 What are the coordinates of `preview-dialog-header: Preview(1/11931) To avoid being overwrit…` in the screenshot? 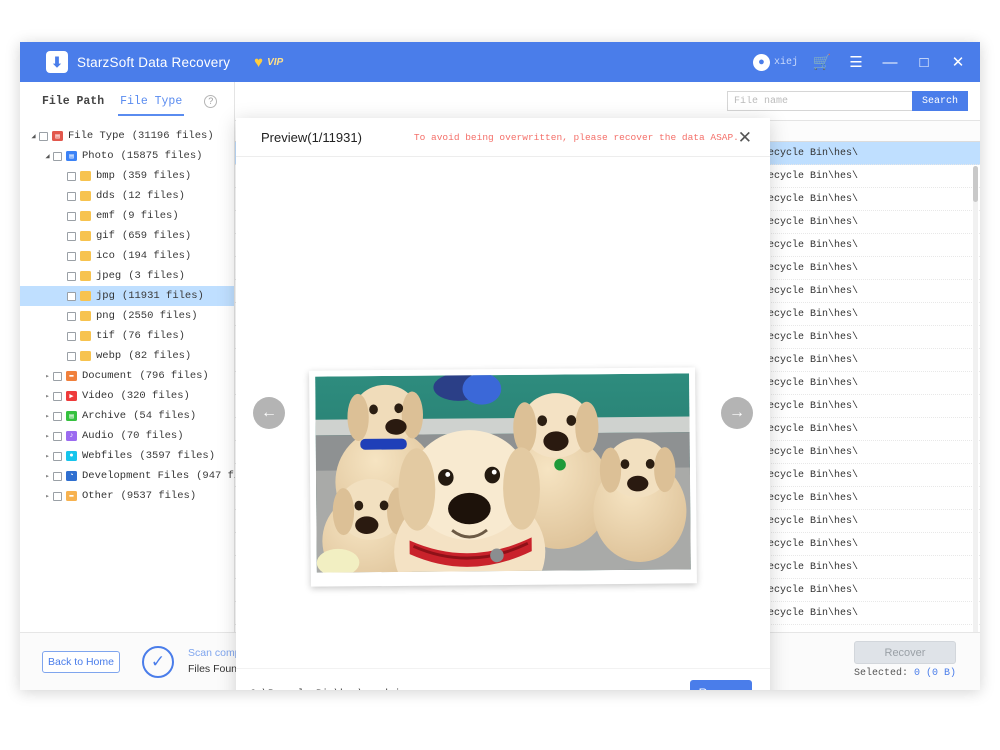 It's located at (503, 137).